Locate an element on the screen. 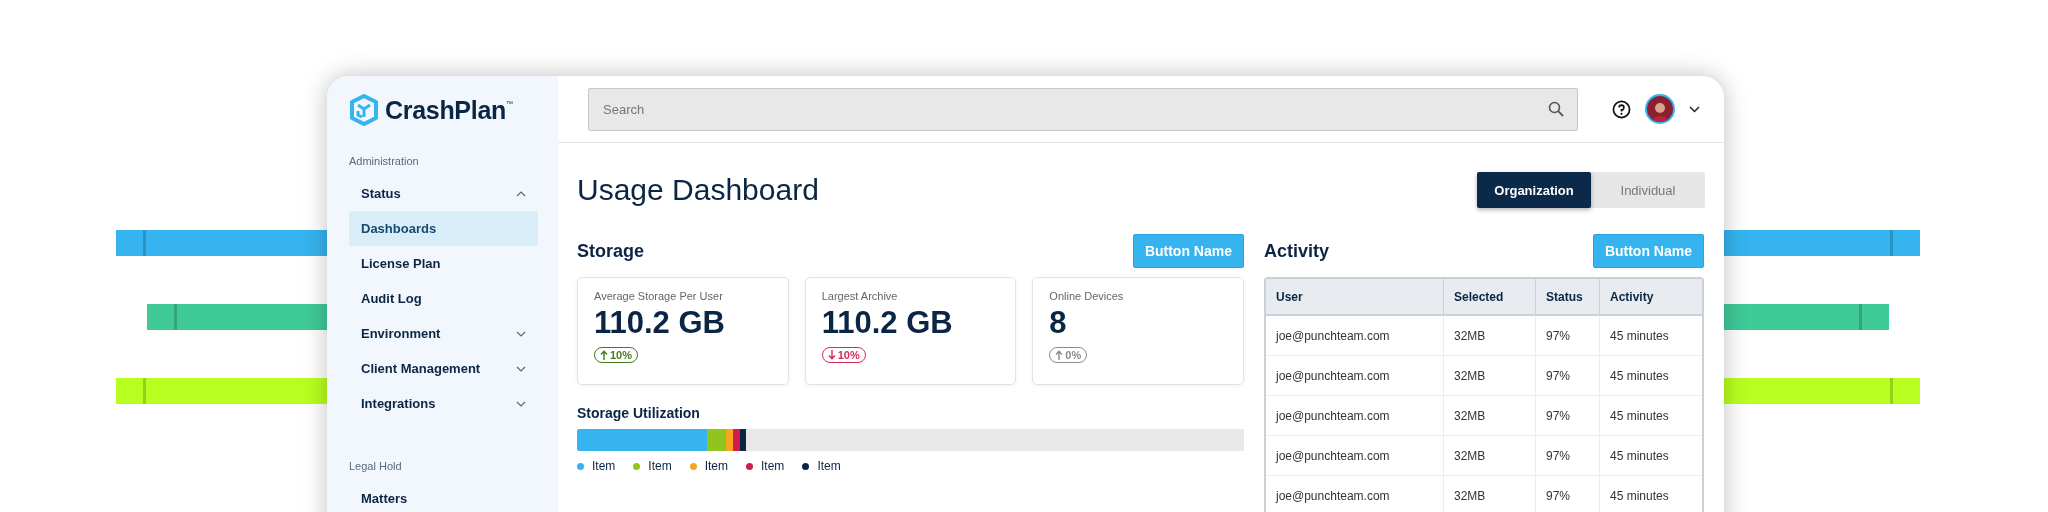  page-title: Usage Dashboard is located at coordinates (698, 190).